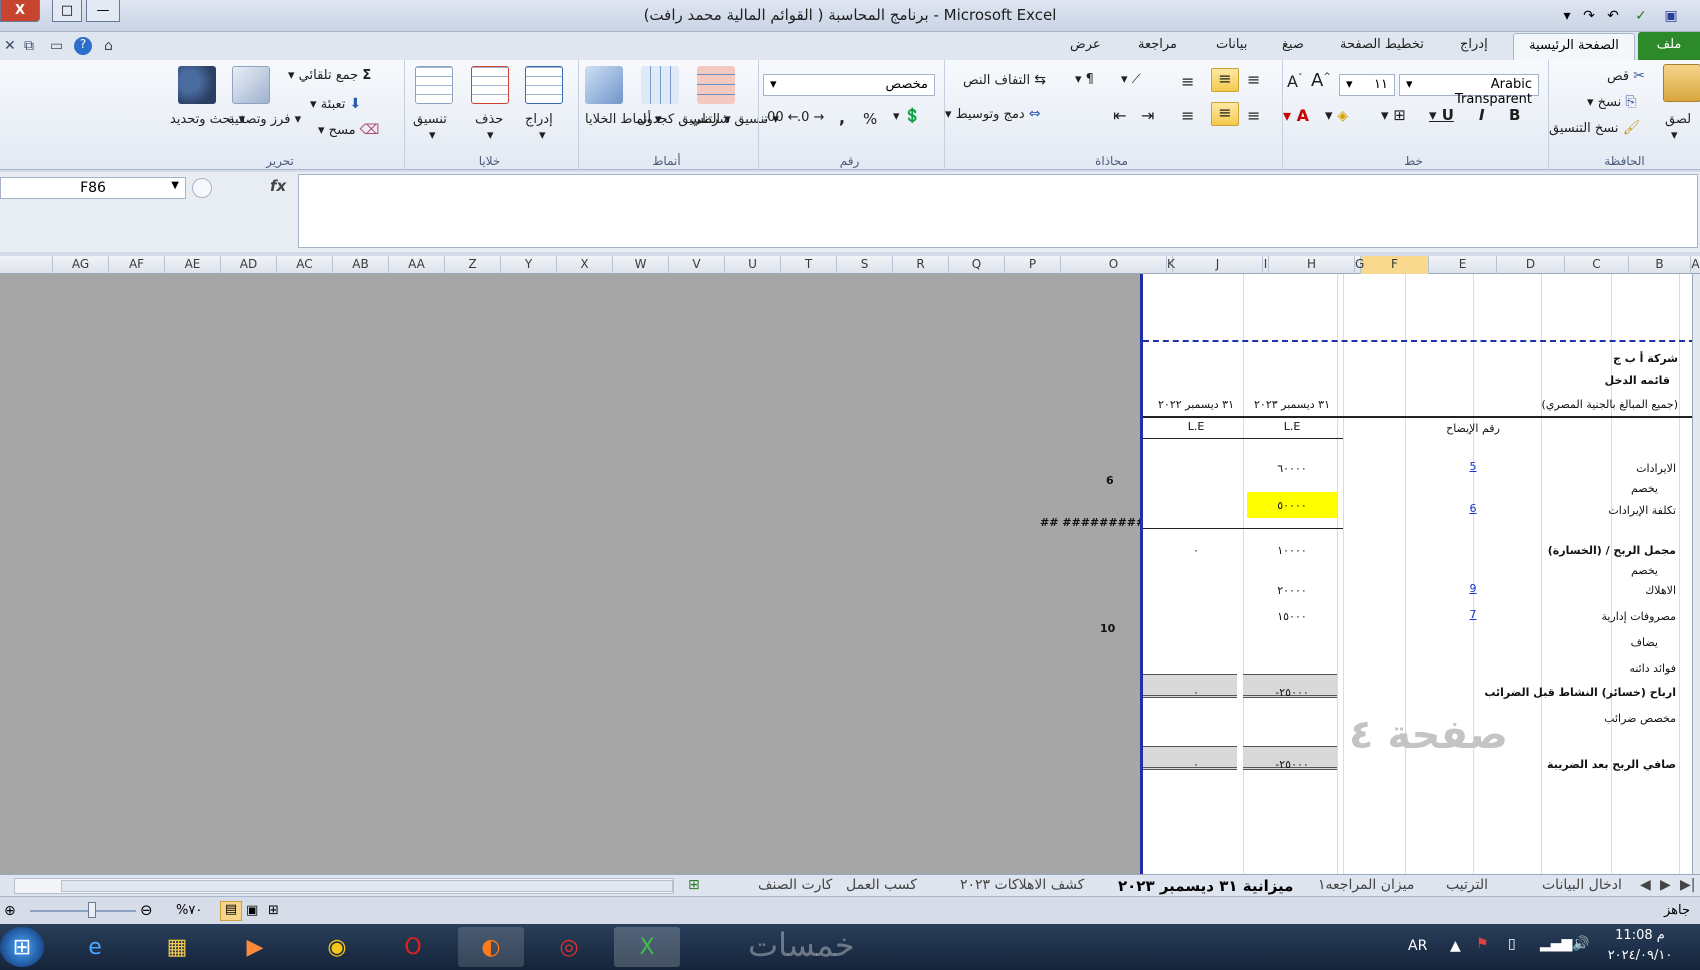 The width and height of the screenshot is (1700, 970). What do you see at coordinates (80, 265) in the screenshot?
I see `column-header: AG` at bounding box center [80, 265].